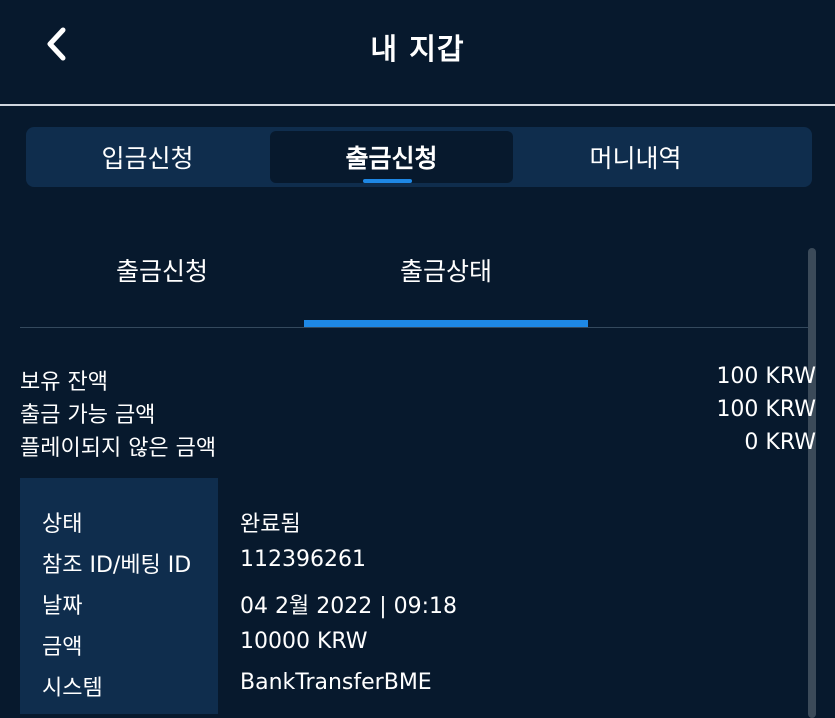  I want to click on active-tab-indicator, so click(387, 181).